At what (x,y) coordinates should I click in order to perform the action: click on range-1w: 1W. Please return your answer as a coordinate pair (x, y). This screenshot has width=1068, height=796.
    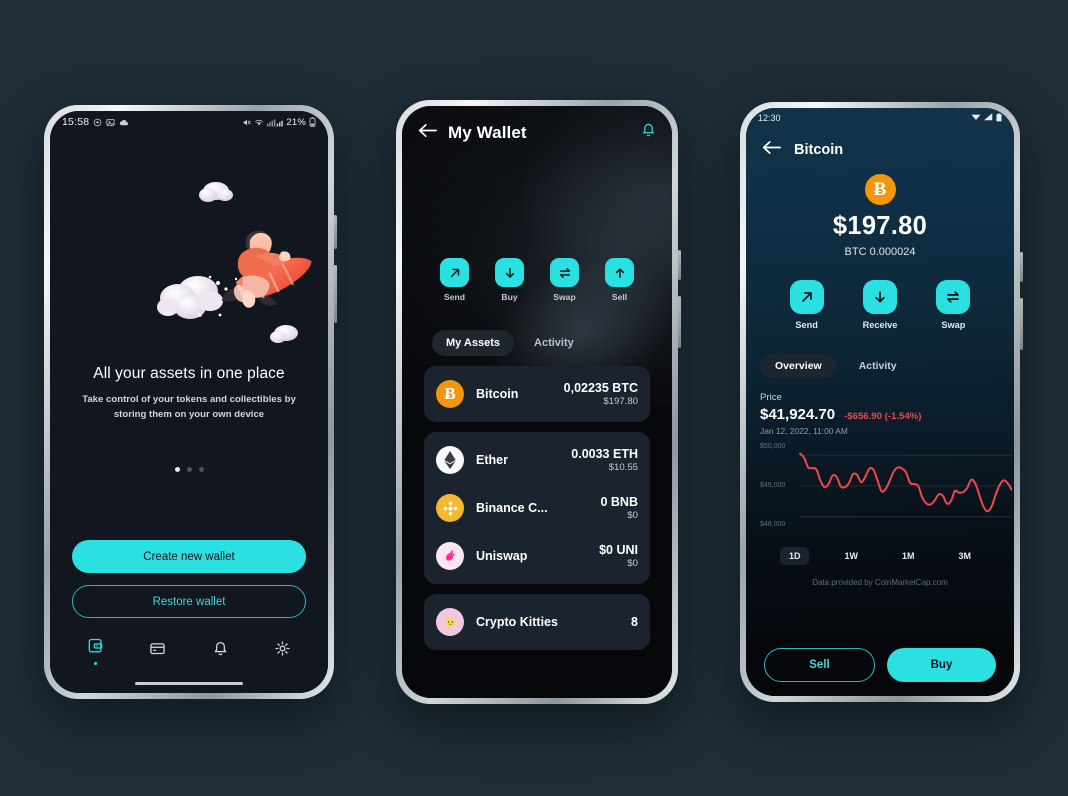
    Looking at the image, I should click on (851, 556).